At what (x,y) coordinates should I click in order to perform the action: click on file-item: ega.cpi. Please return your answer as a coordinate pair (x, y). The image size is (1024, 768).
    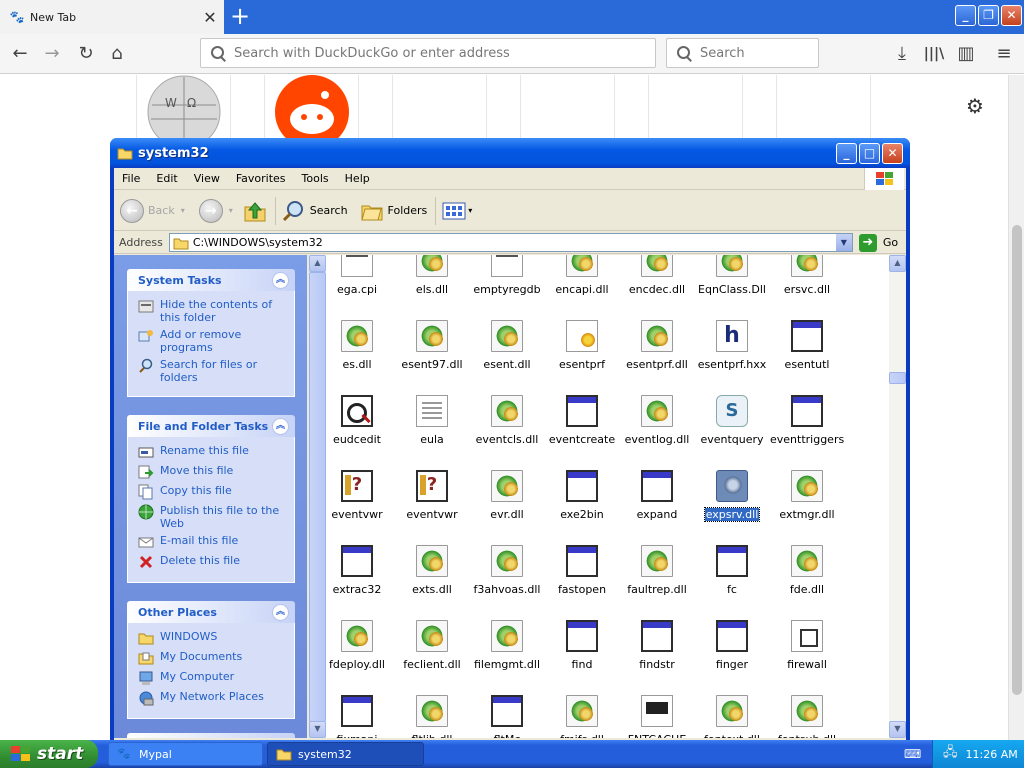
    Looking at the image, I should click on (357, 285).